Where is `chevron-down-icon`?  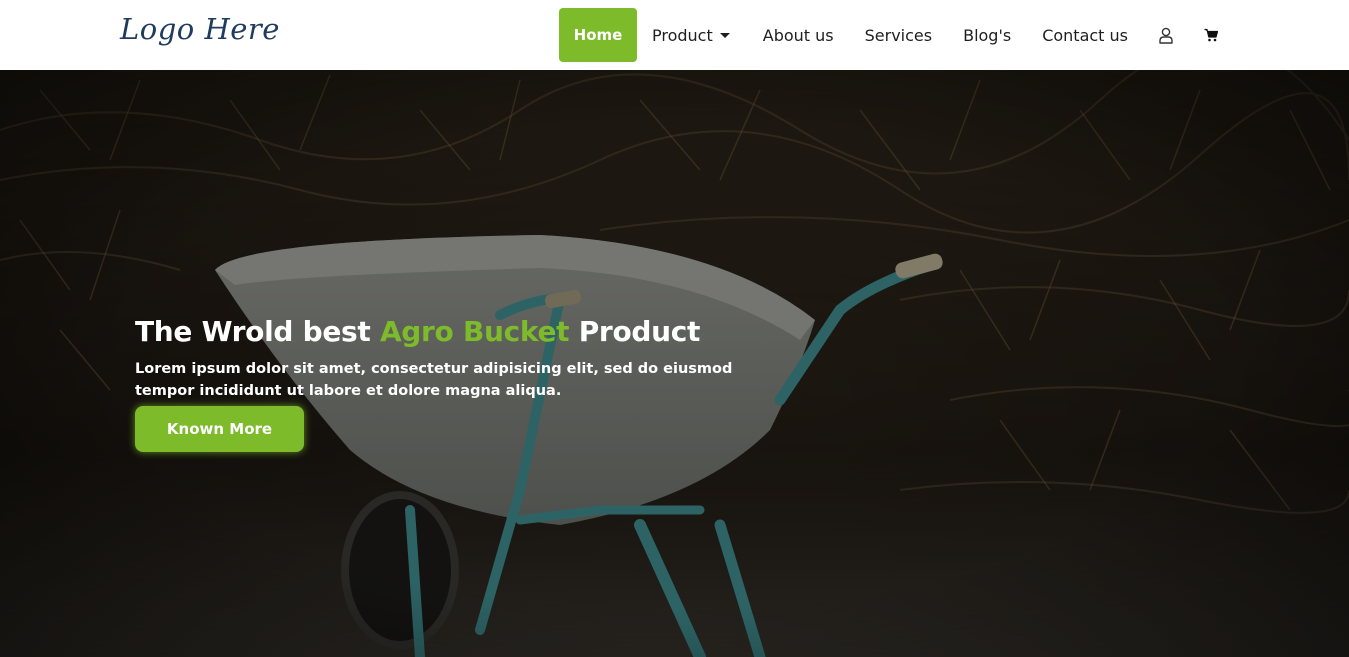
chevron-down-icon is located at coordinates (724, 35).